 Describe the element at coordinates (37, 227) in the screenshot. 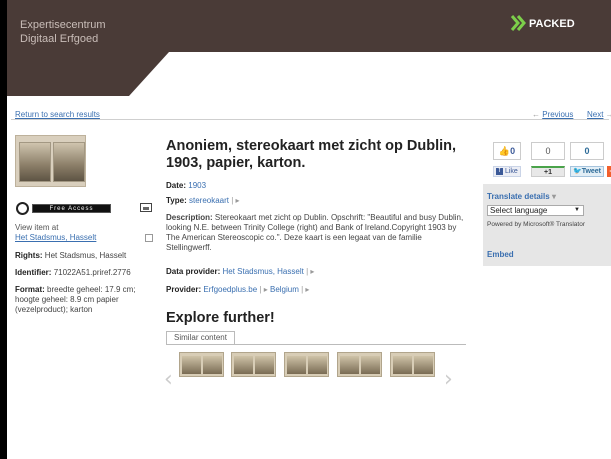

I see `view-item-label: View item at` at that location.